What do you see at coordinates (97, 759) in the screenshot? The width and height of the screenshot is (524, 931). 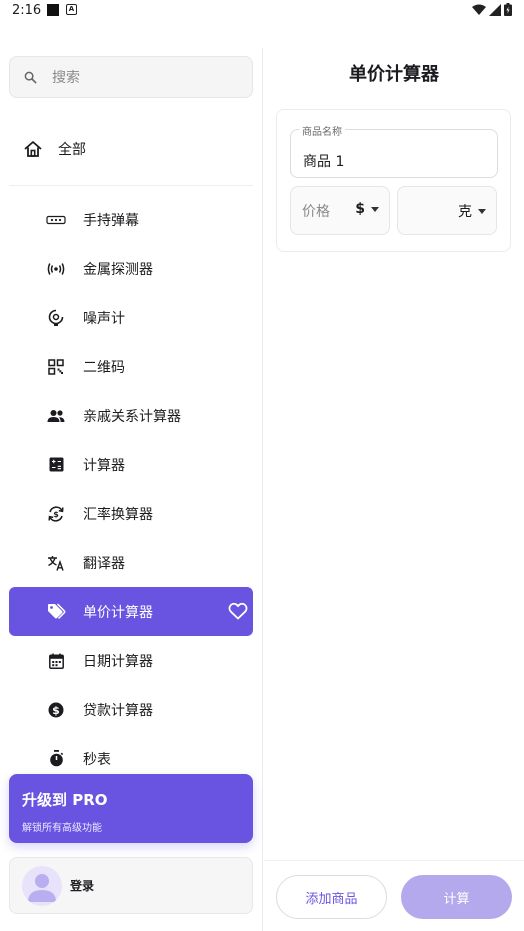 I see `sidebar-item-label: 秒表` at bounding box center [97, 759].